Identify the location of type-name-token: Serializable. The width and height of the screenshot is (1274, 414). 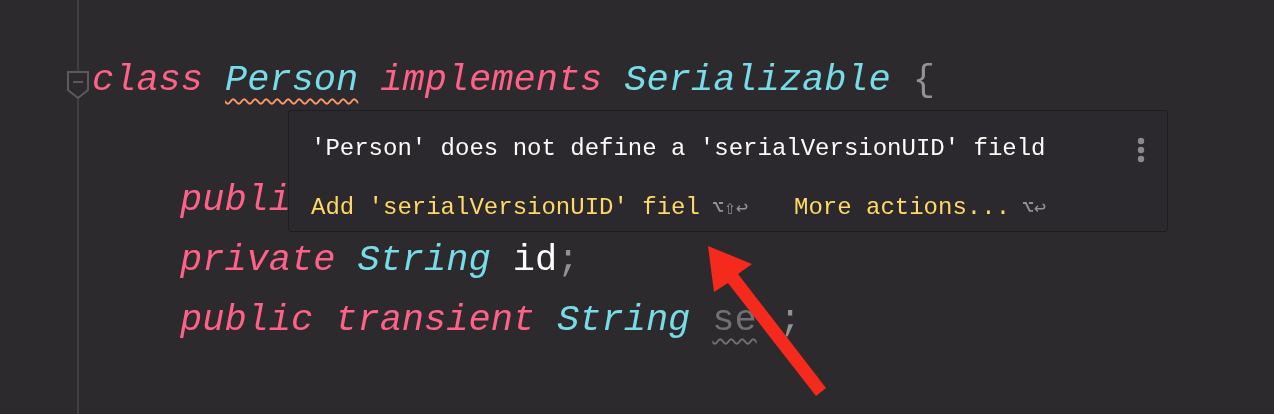
(757, 80).